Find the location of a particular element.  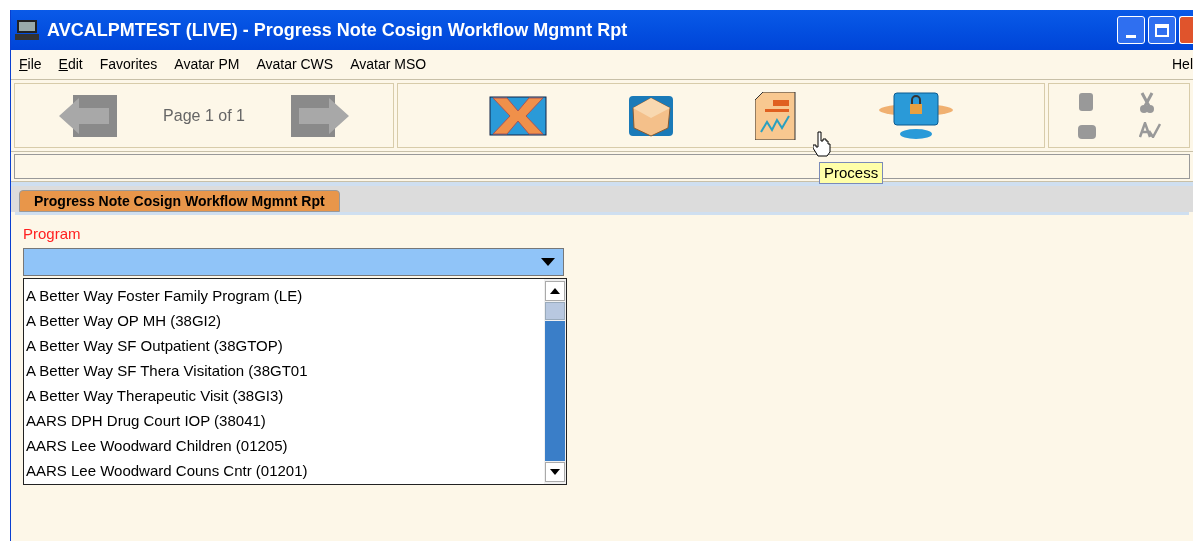

menu-item: Hel is located at coordinates (1182, 64).